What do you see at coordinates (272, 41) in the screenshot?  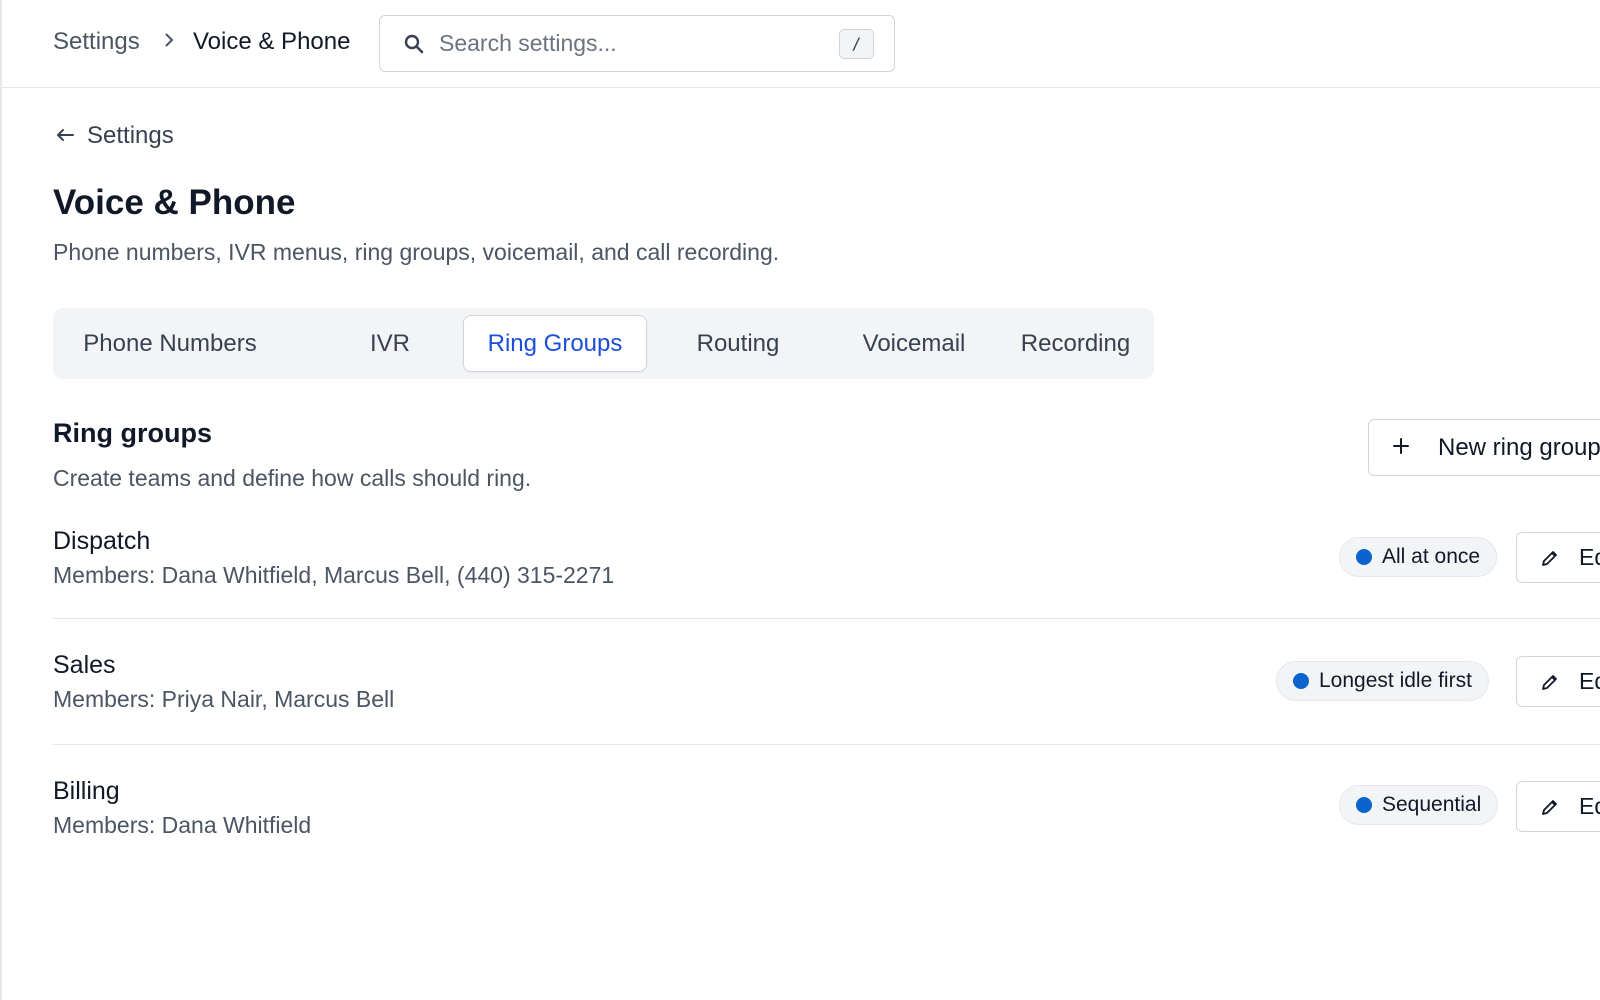 I see `breadcrumb-current: Voice & Phone` at bounding box center [272, 41].